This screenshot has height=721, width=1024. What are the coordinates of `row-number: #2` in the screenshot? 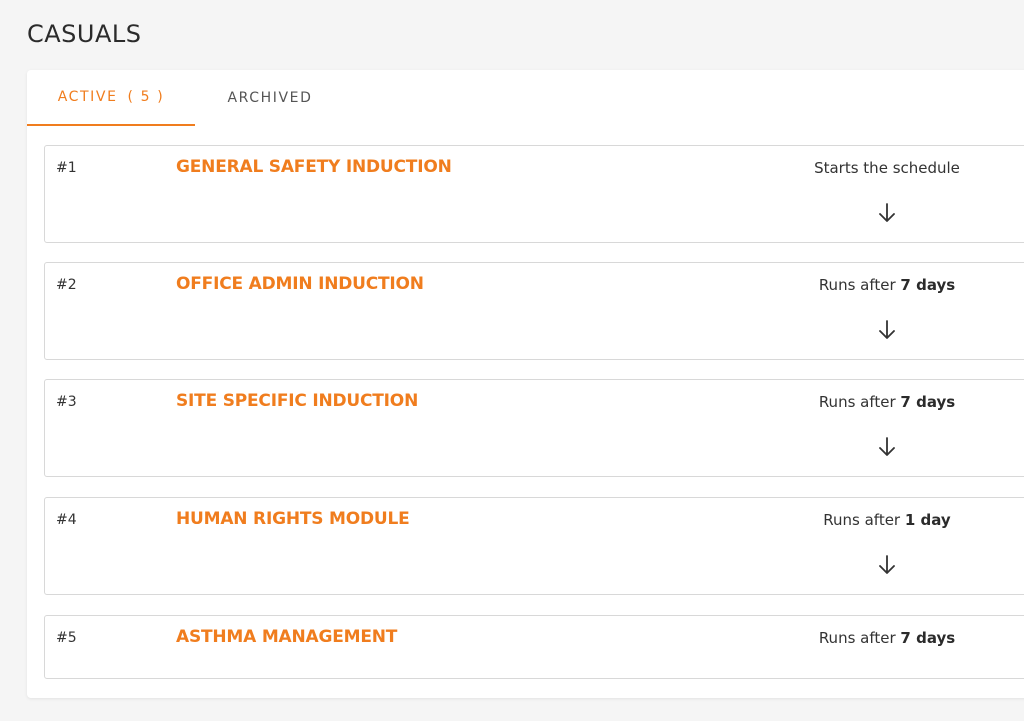 It's located at (66, 285).